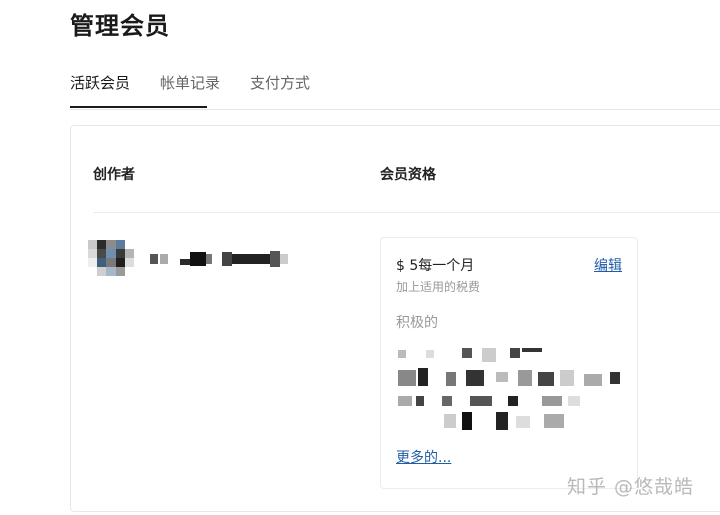 This screenshot has height=515, width=720. Describe the element at coordinates (395, 109) in the screenshot. I see `tabs-divider` at that location.